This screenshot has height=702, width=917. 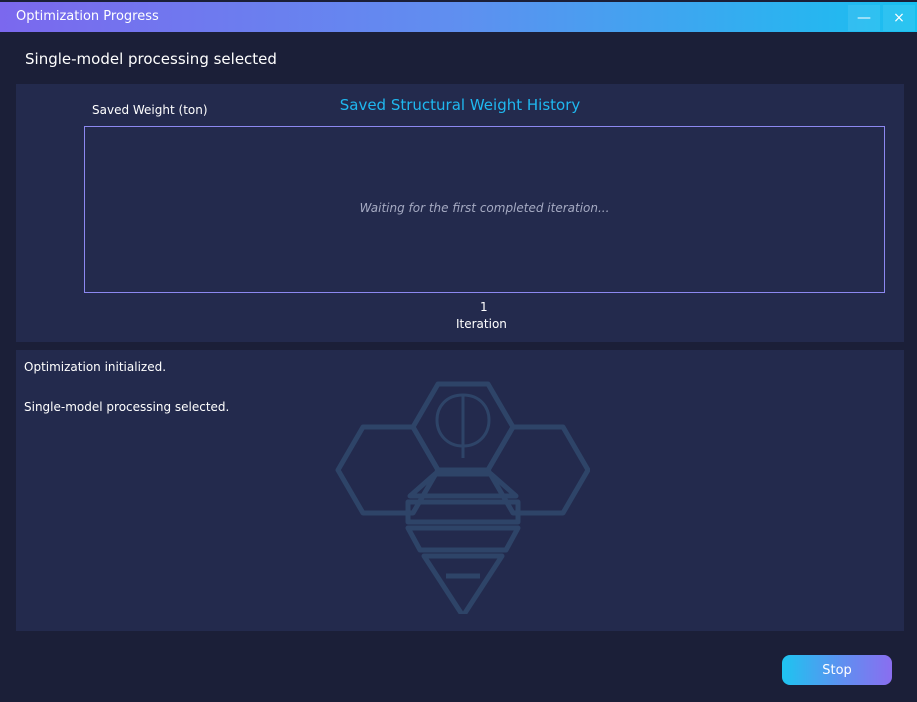 What do you see at coordinates (151, 59) in the screenshot?
I see `status-text: Single-model processing selected` at bounding box center [151, 59].